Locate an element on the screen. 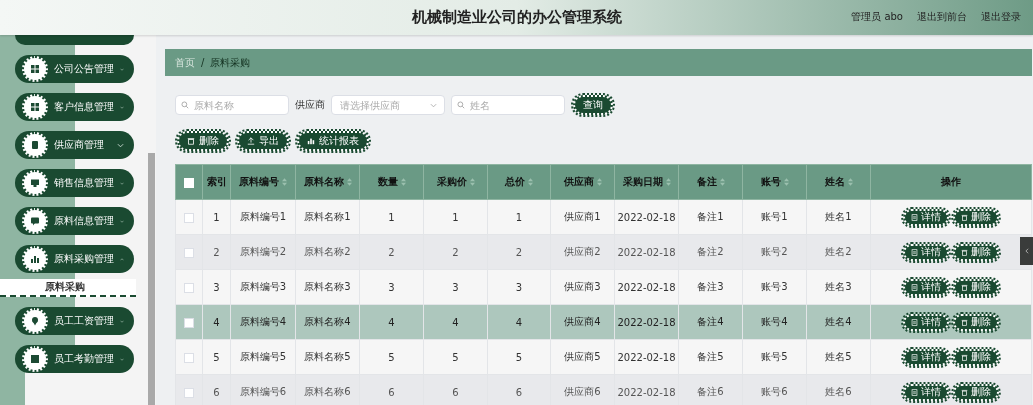 The height and width of the screenshot is (405, 1033). table-cell: 原料编号6 is located at coordinates (263, 389).